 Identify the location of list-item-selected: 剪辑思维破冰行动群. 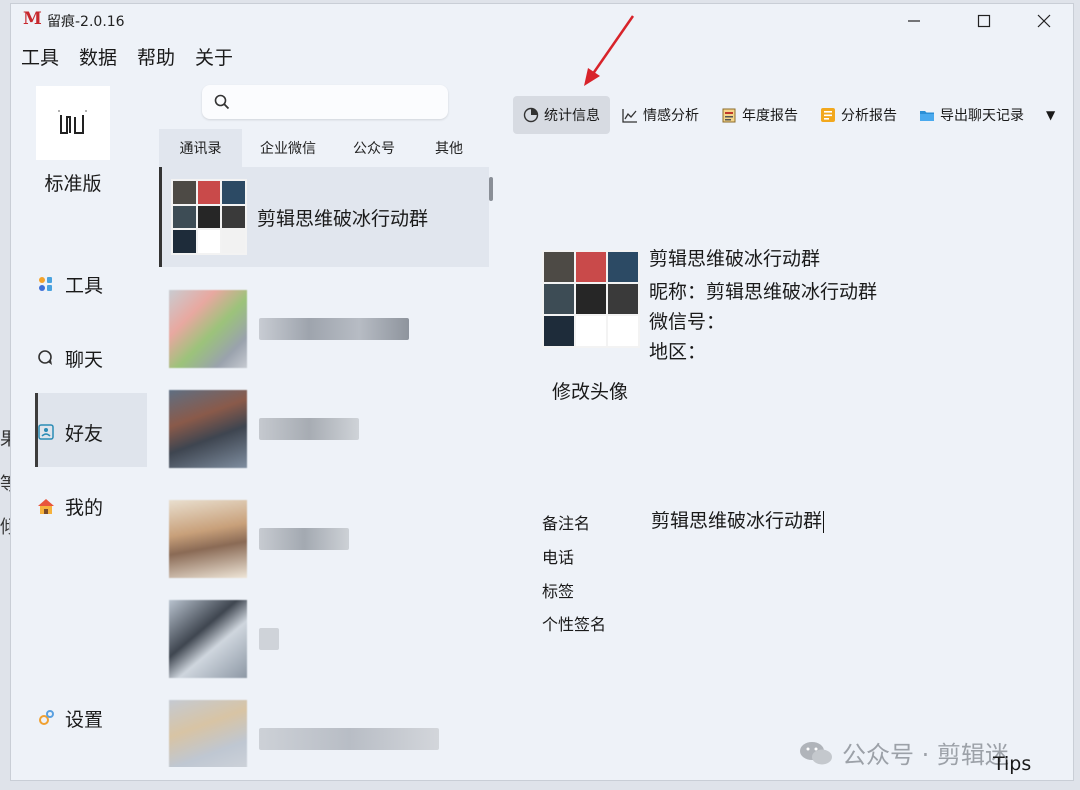
(324, 217).